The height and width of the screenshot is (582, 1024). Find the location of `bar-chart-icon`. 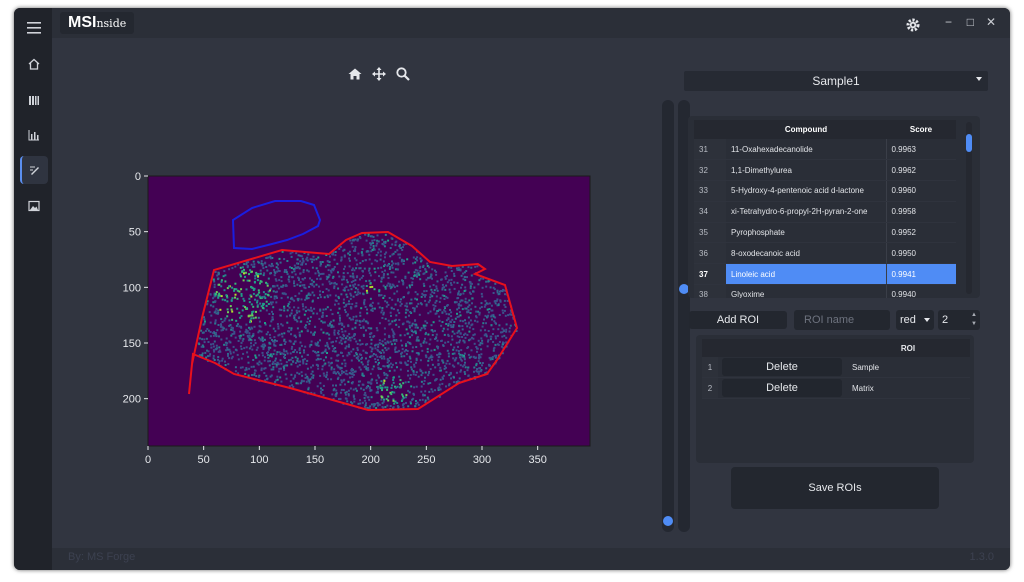

bar-chart-icon is located at coordinates (34, 135).